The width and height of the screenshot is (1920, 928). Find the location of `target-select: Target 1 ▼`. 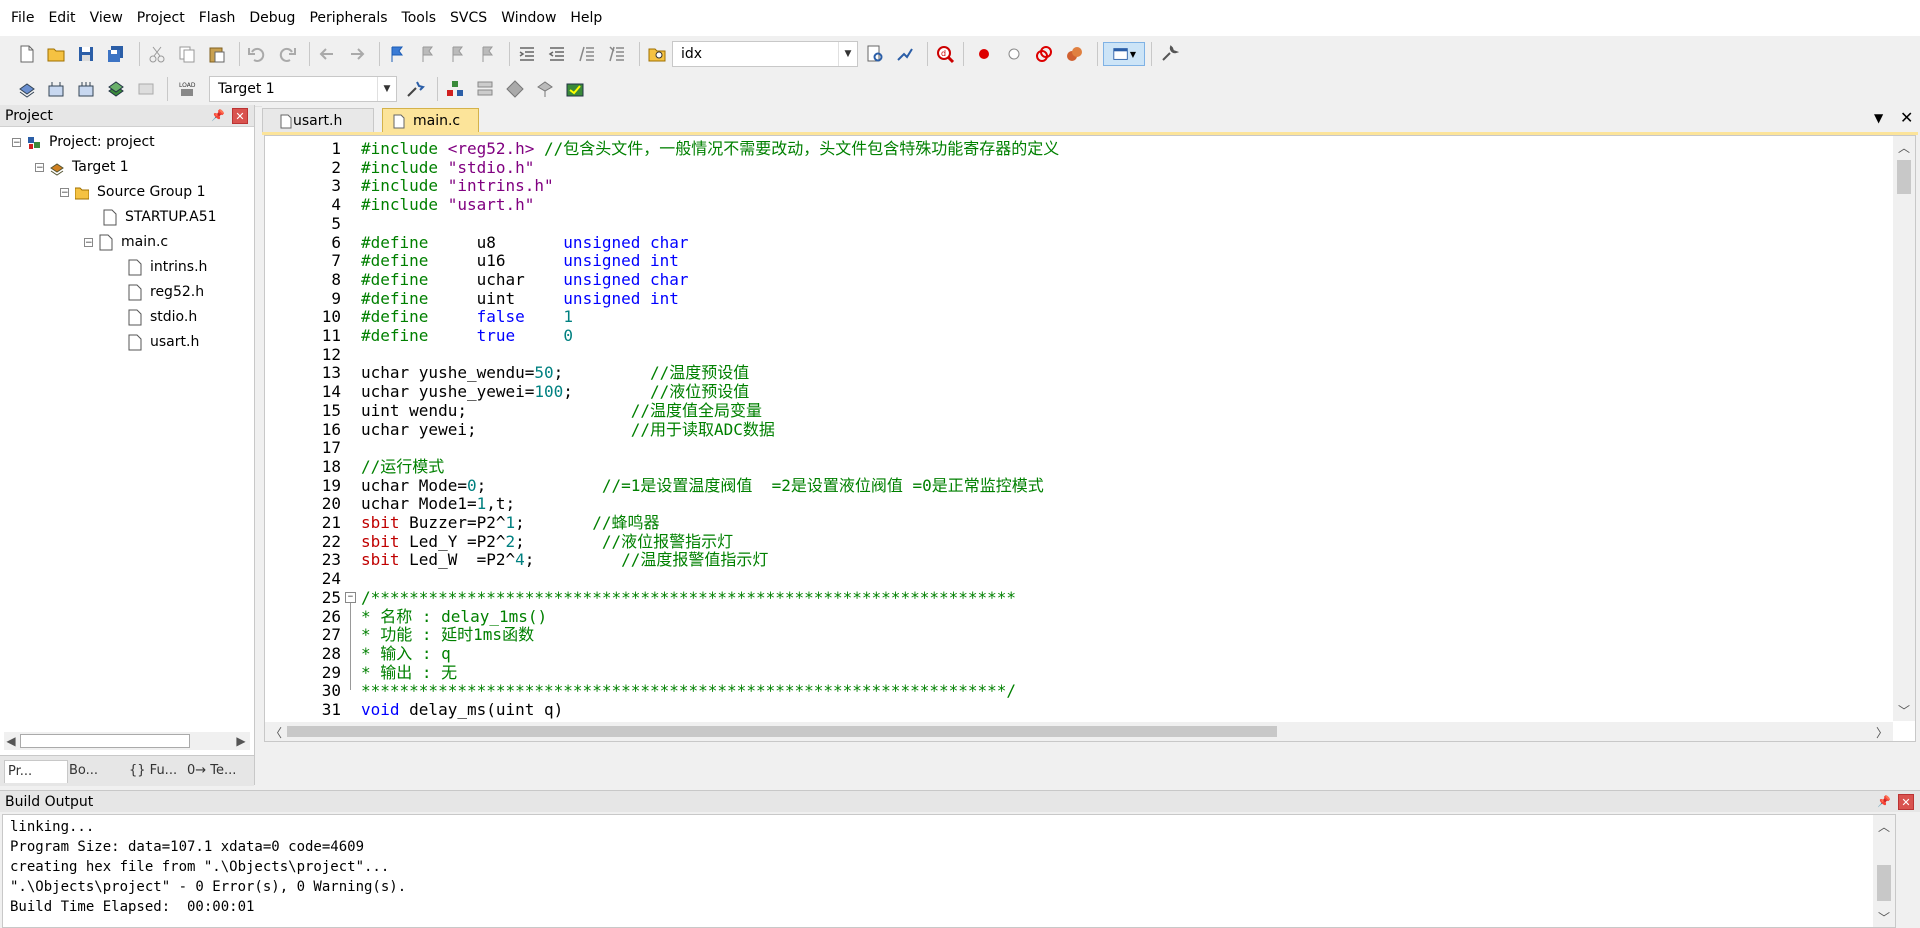

target-select: Target 1 ▼ is located at coordinates (303, 89).